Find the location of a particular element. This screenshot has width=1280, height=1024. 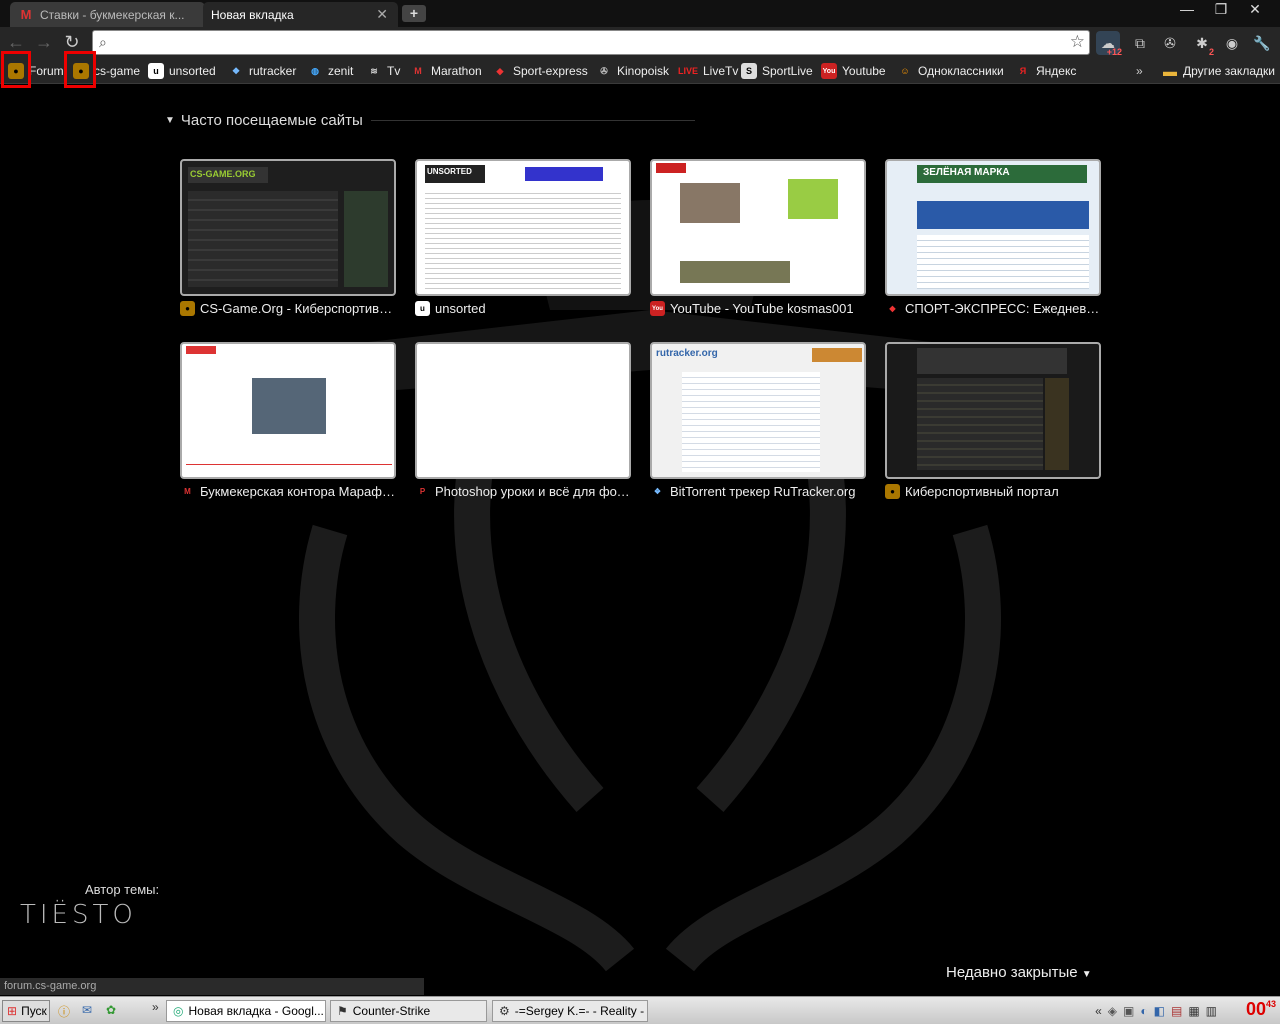

bookmarks-overflow-button: » is located at coordinates (1139, 71).